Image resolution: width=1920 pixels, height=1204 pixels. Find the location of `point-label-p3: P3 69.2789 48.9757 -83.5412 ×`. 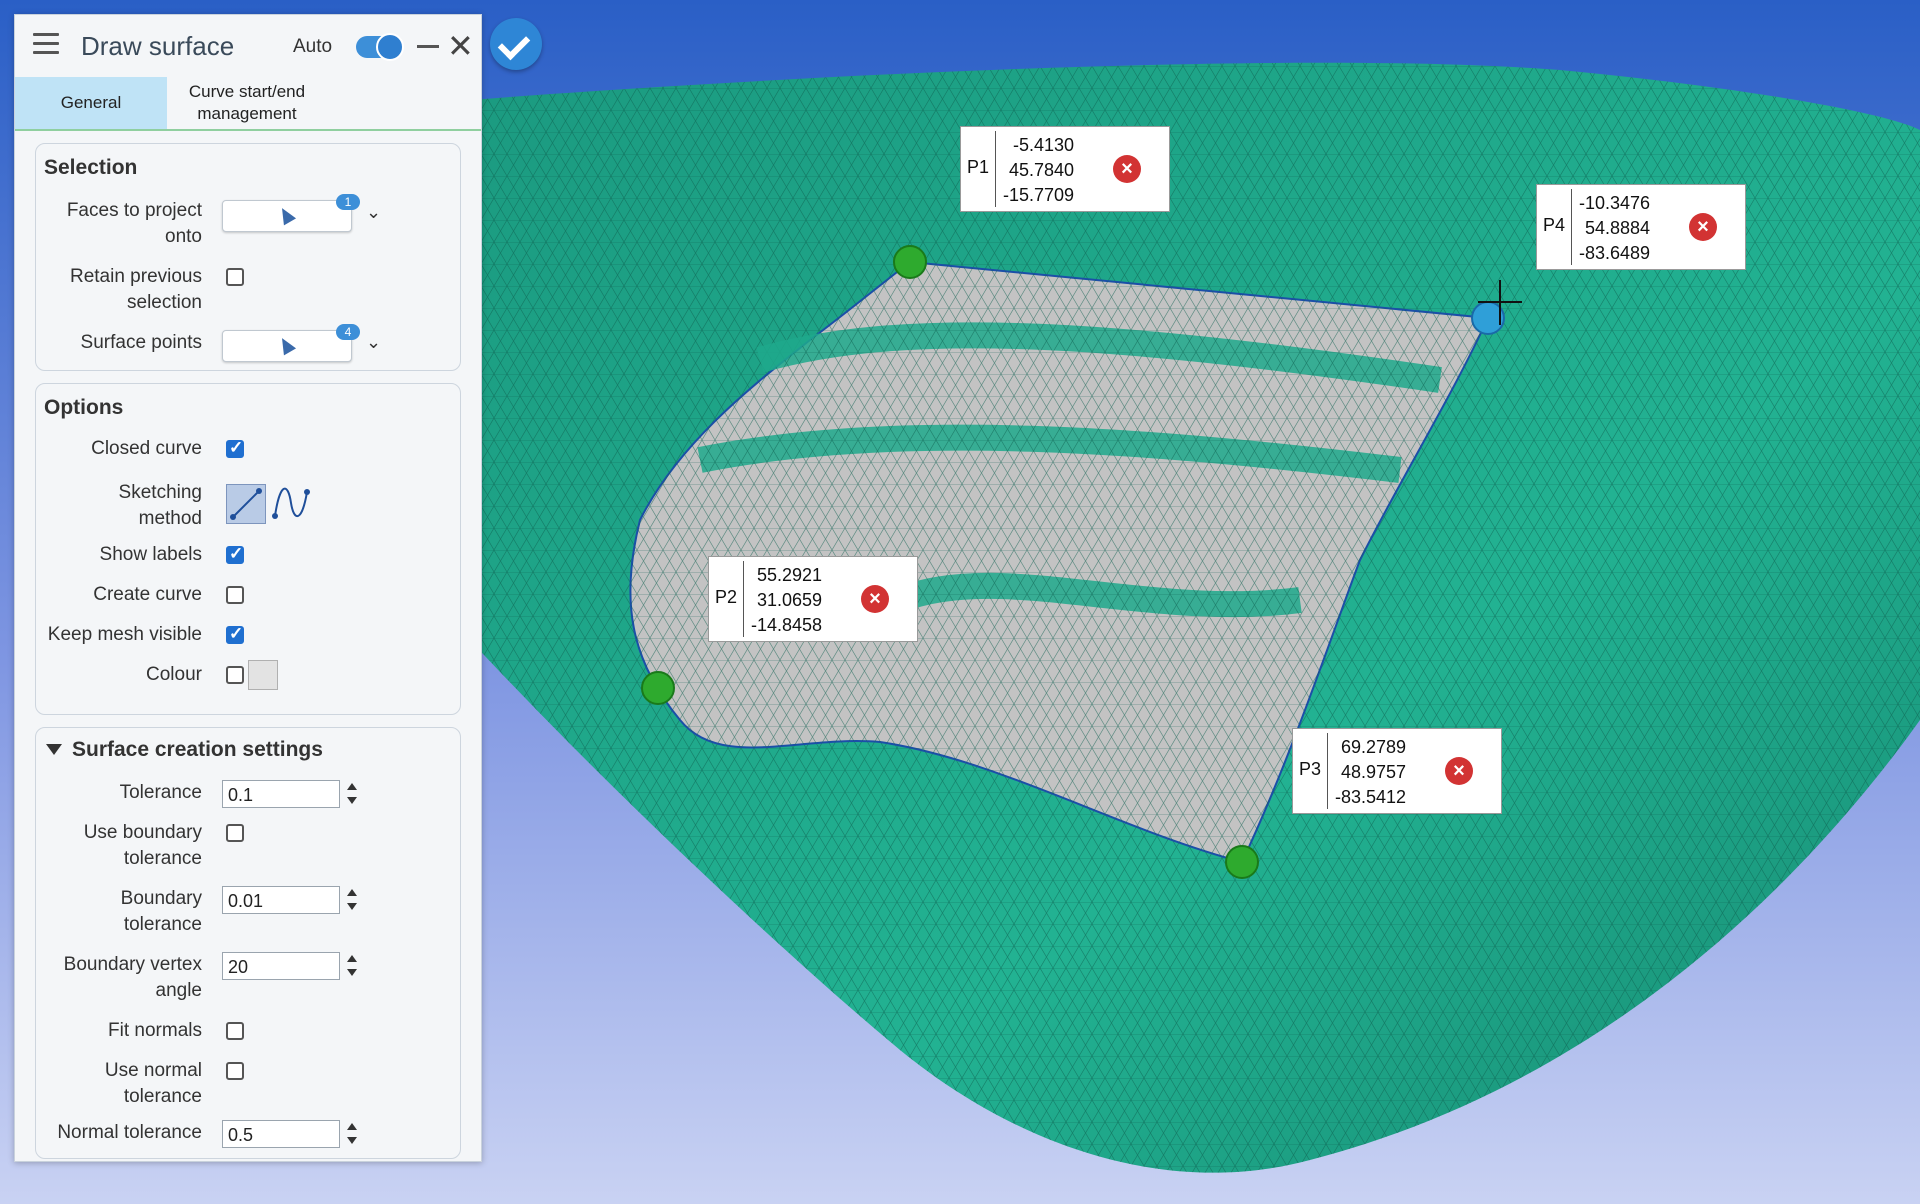

point-label-p3: P3 69.2789 48.9757 -83.5412 × is located at coordinates (1397, 771).